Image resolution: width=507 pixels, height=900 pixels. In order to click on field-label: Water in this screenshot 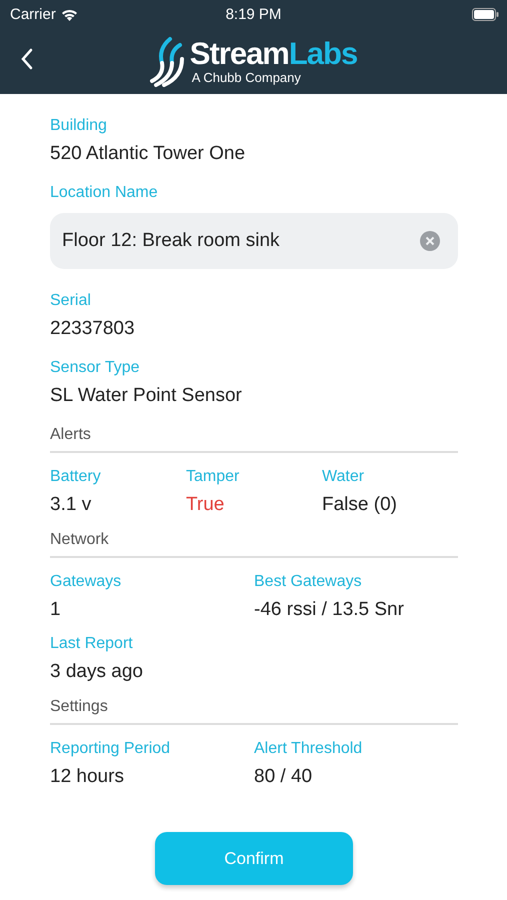, I will do `click(344, 477)`.